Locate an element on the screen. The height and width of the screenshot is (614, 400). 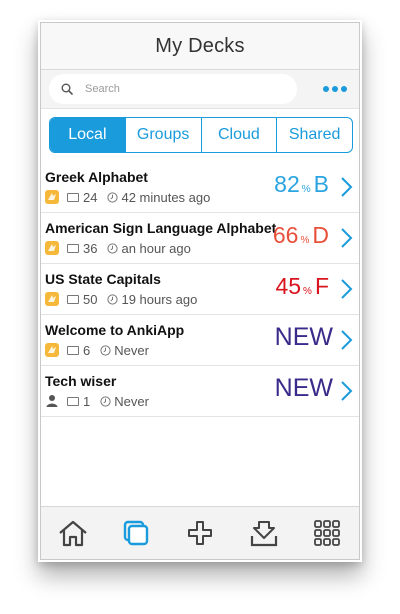
deck-name: American Sign Language Alphabet is located at coordinates (161, 228).